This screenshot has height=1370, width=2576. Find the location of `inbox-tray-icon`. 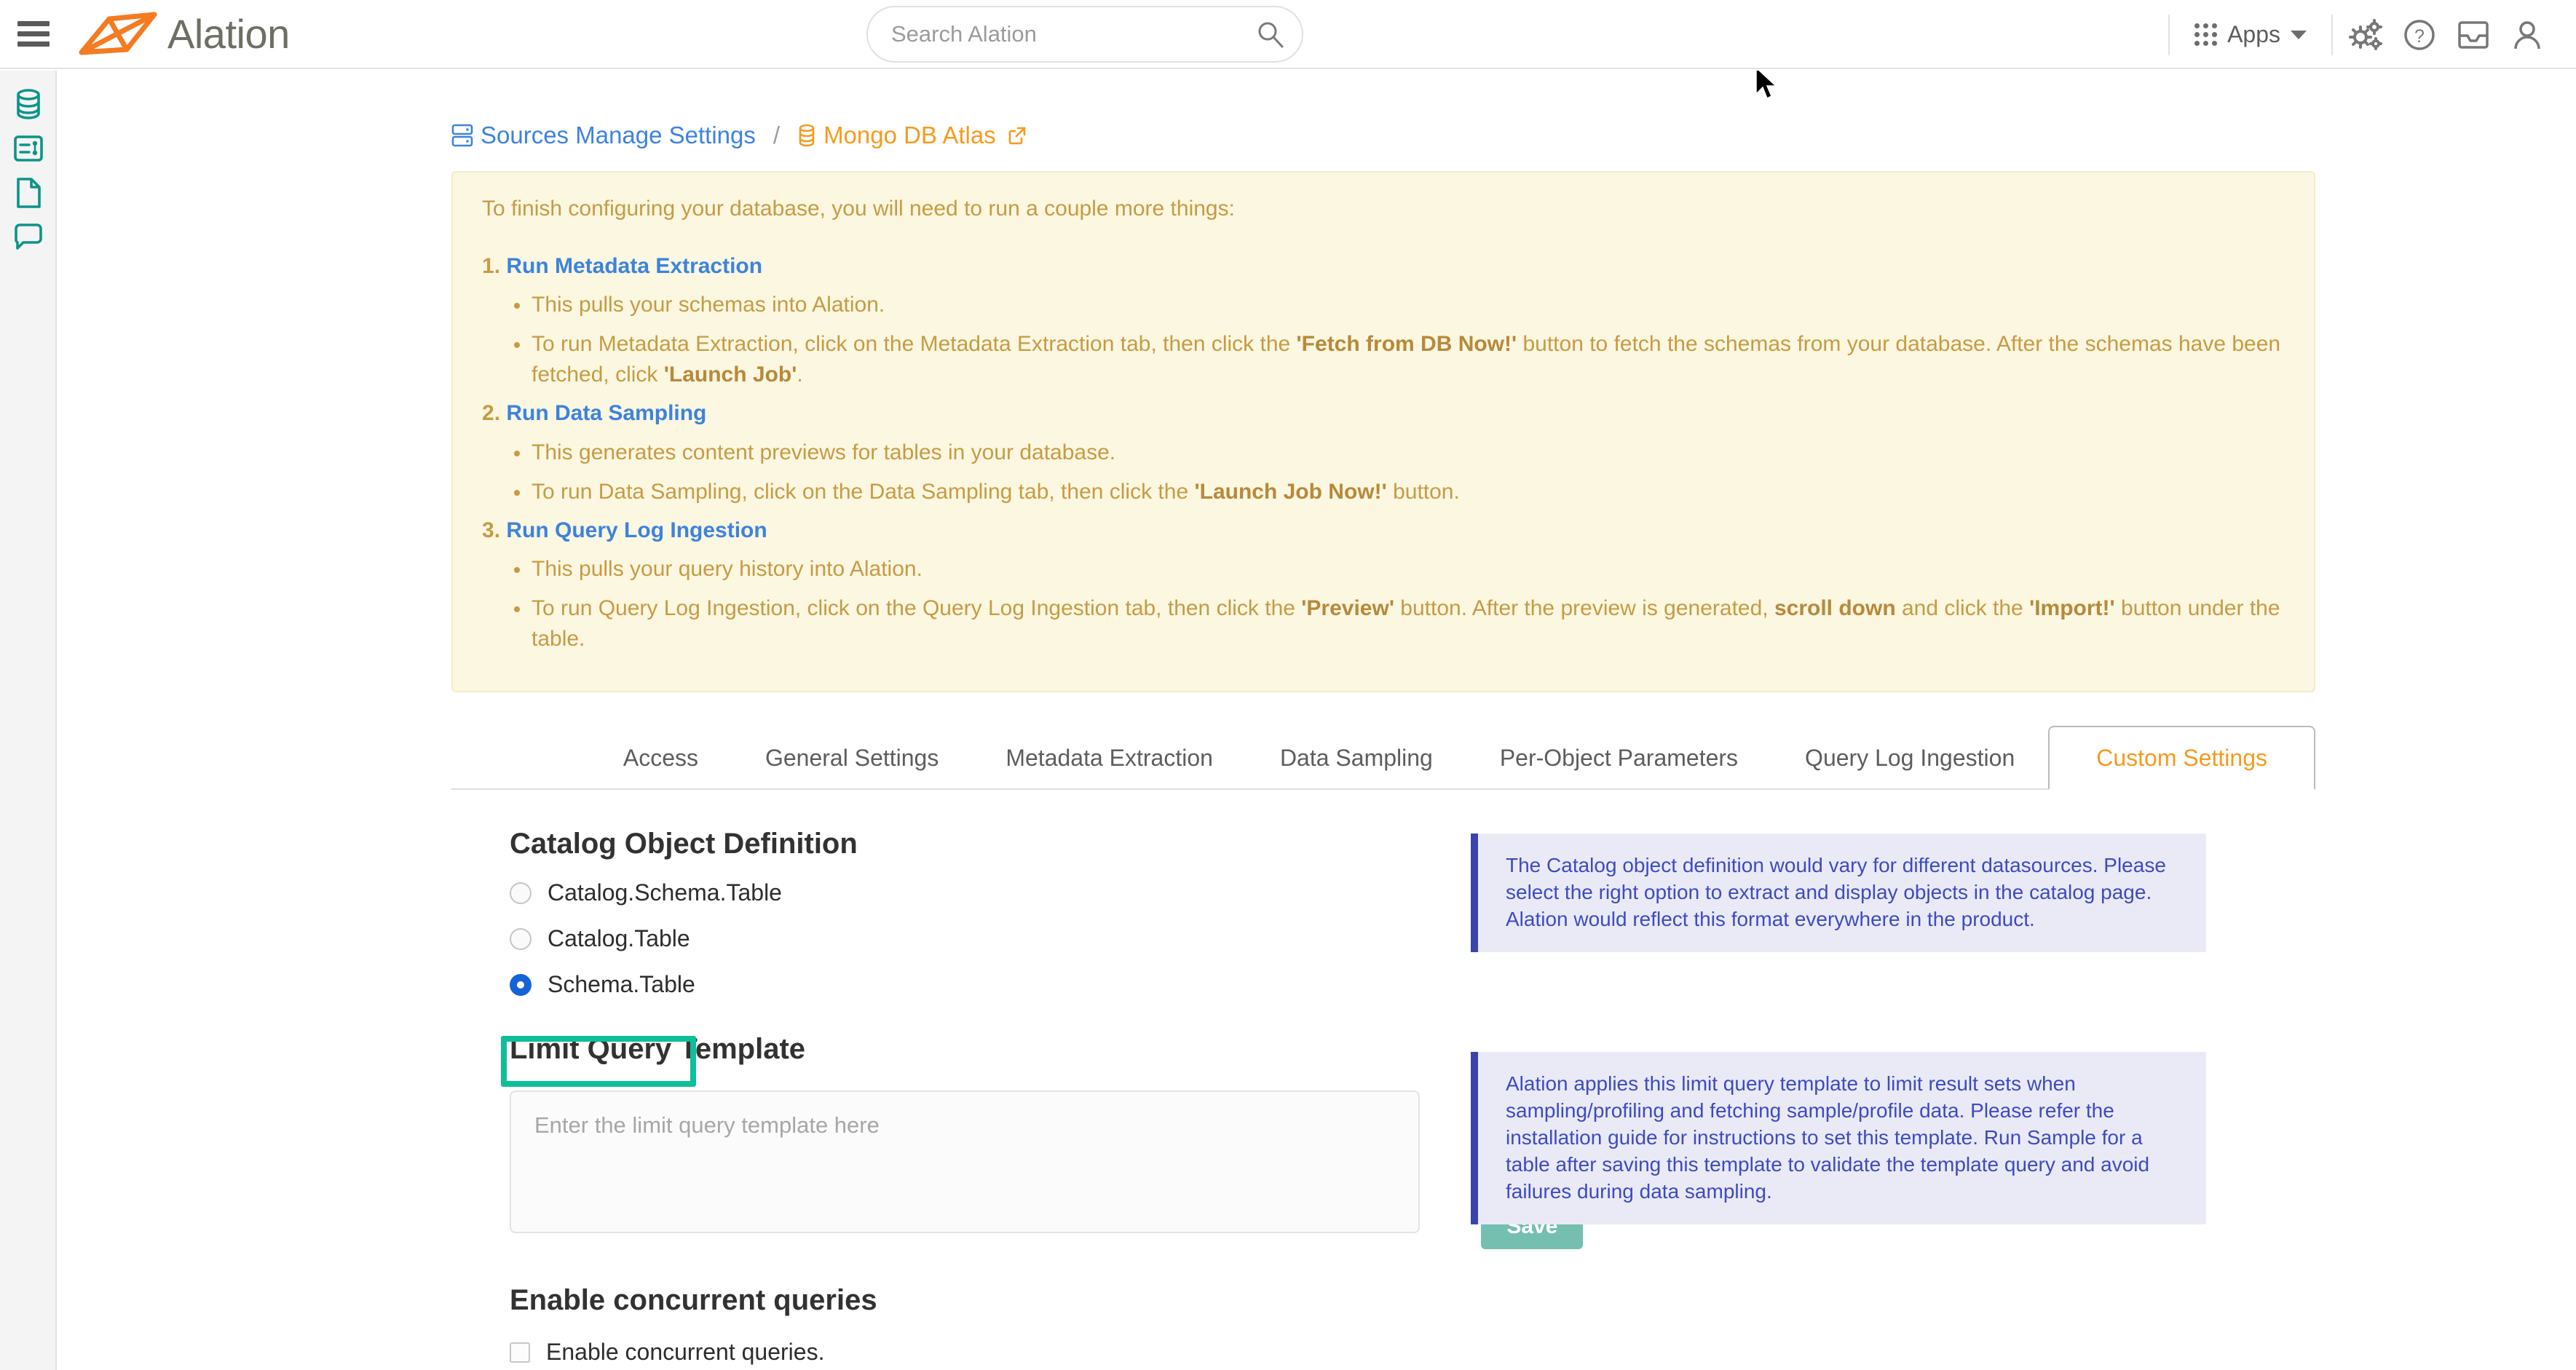

inbox-tray-icon is located at coordinates (2474, 34).